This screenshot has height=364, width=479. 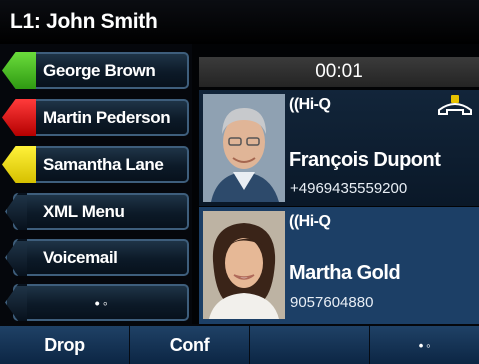 I want to click on status-busy-icon, so click(x=19, y=117).